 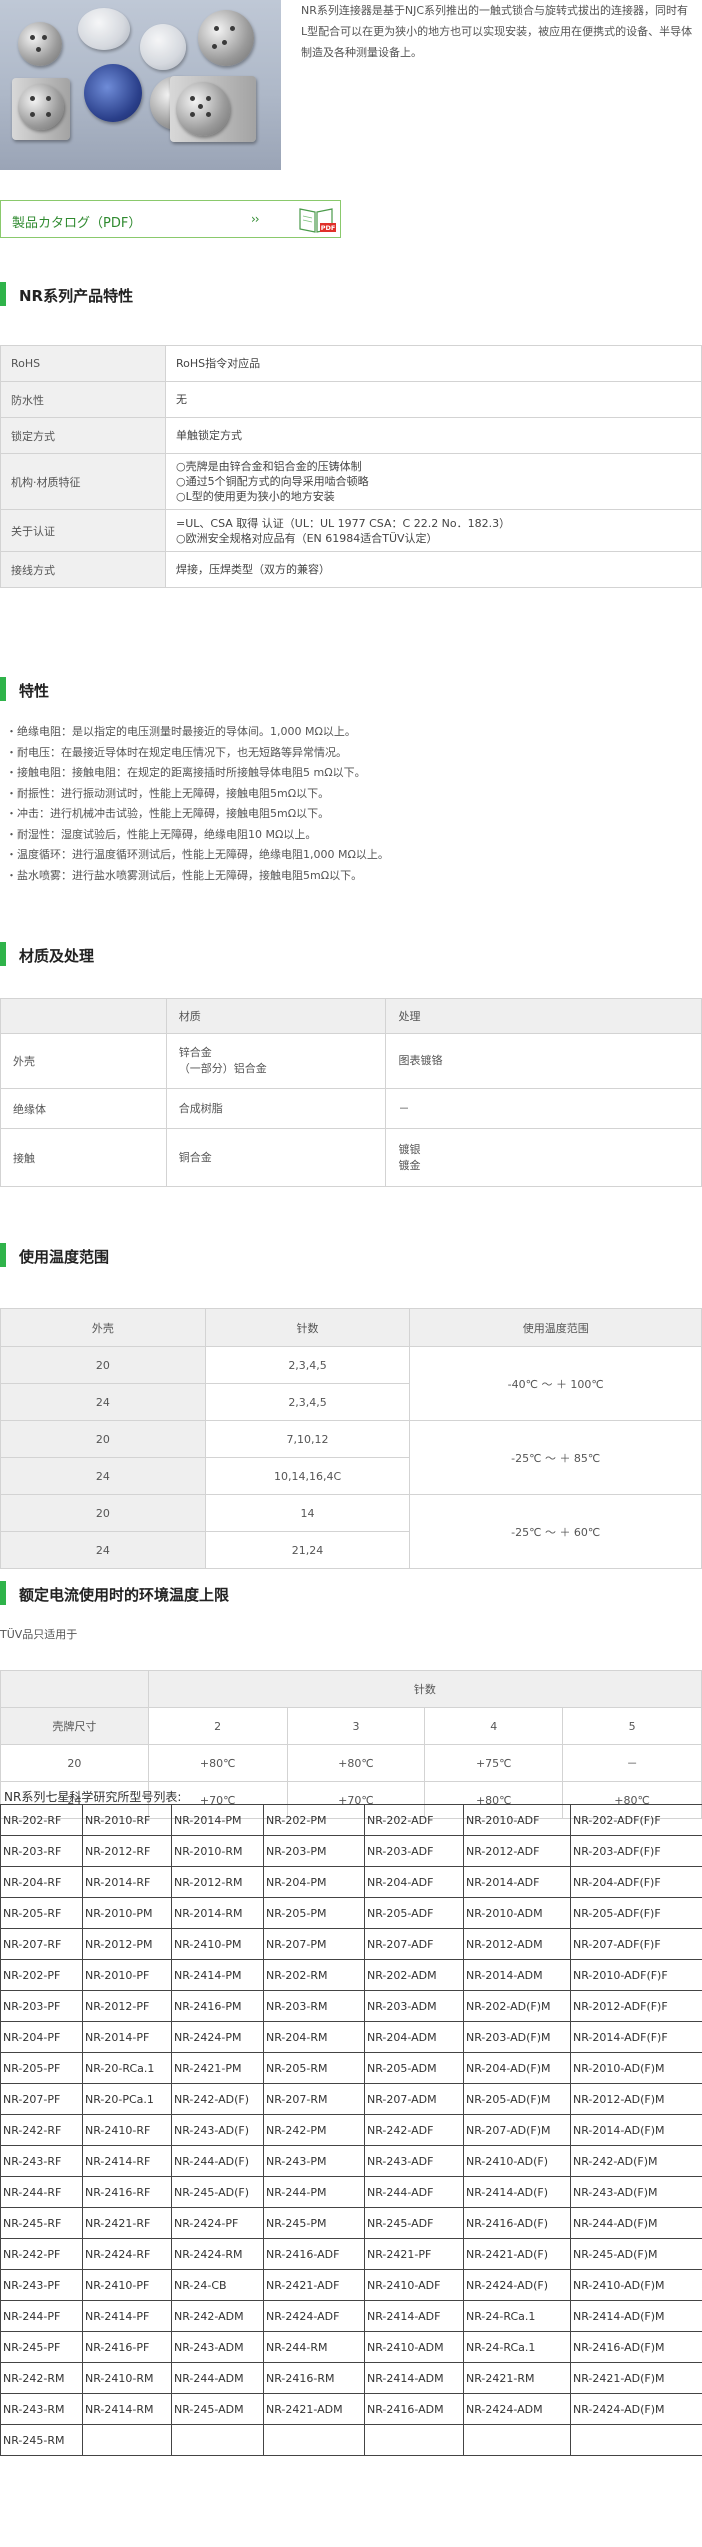 What do you see at coordinates (39, 1634) in the screenshot?
I see `tuv-note: TÜV品只适用于` at bounding box center [39, 1634].